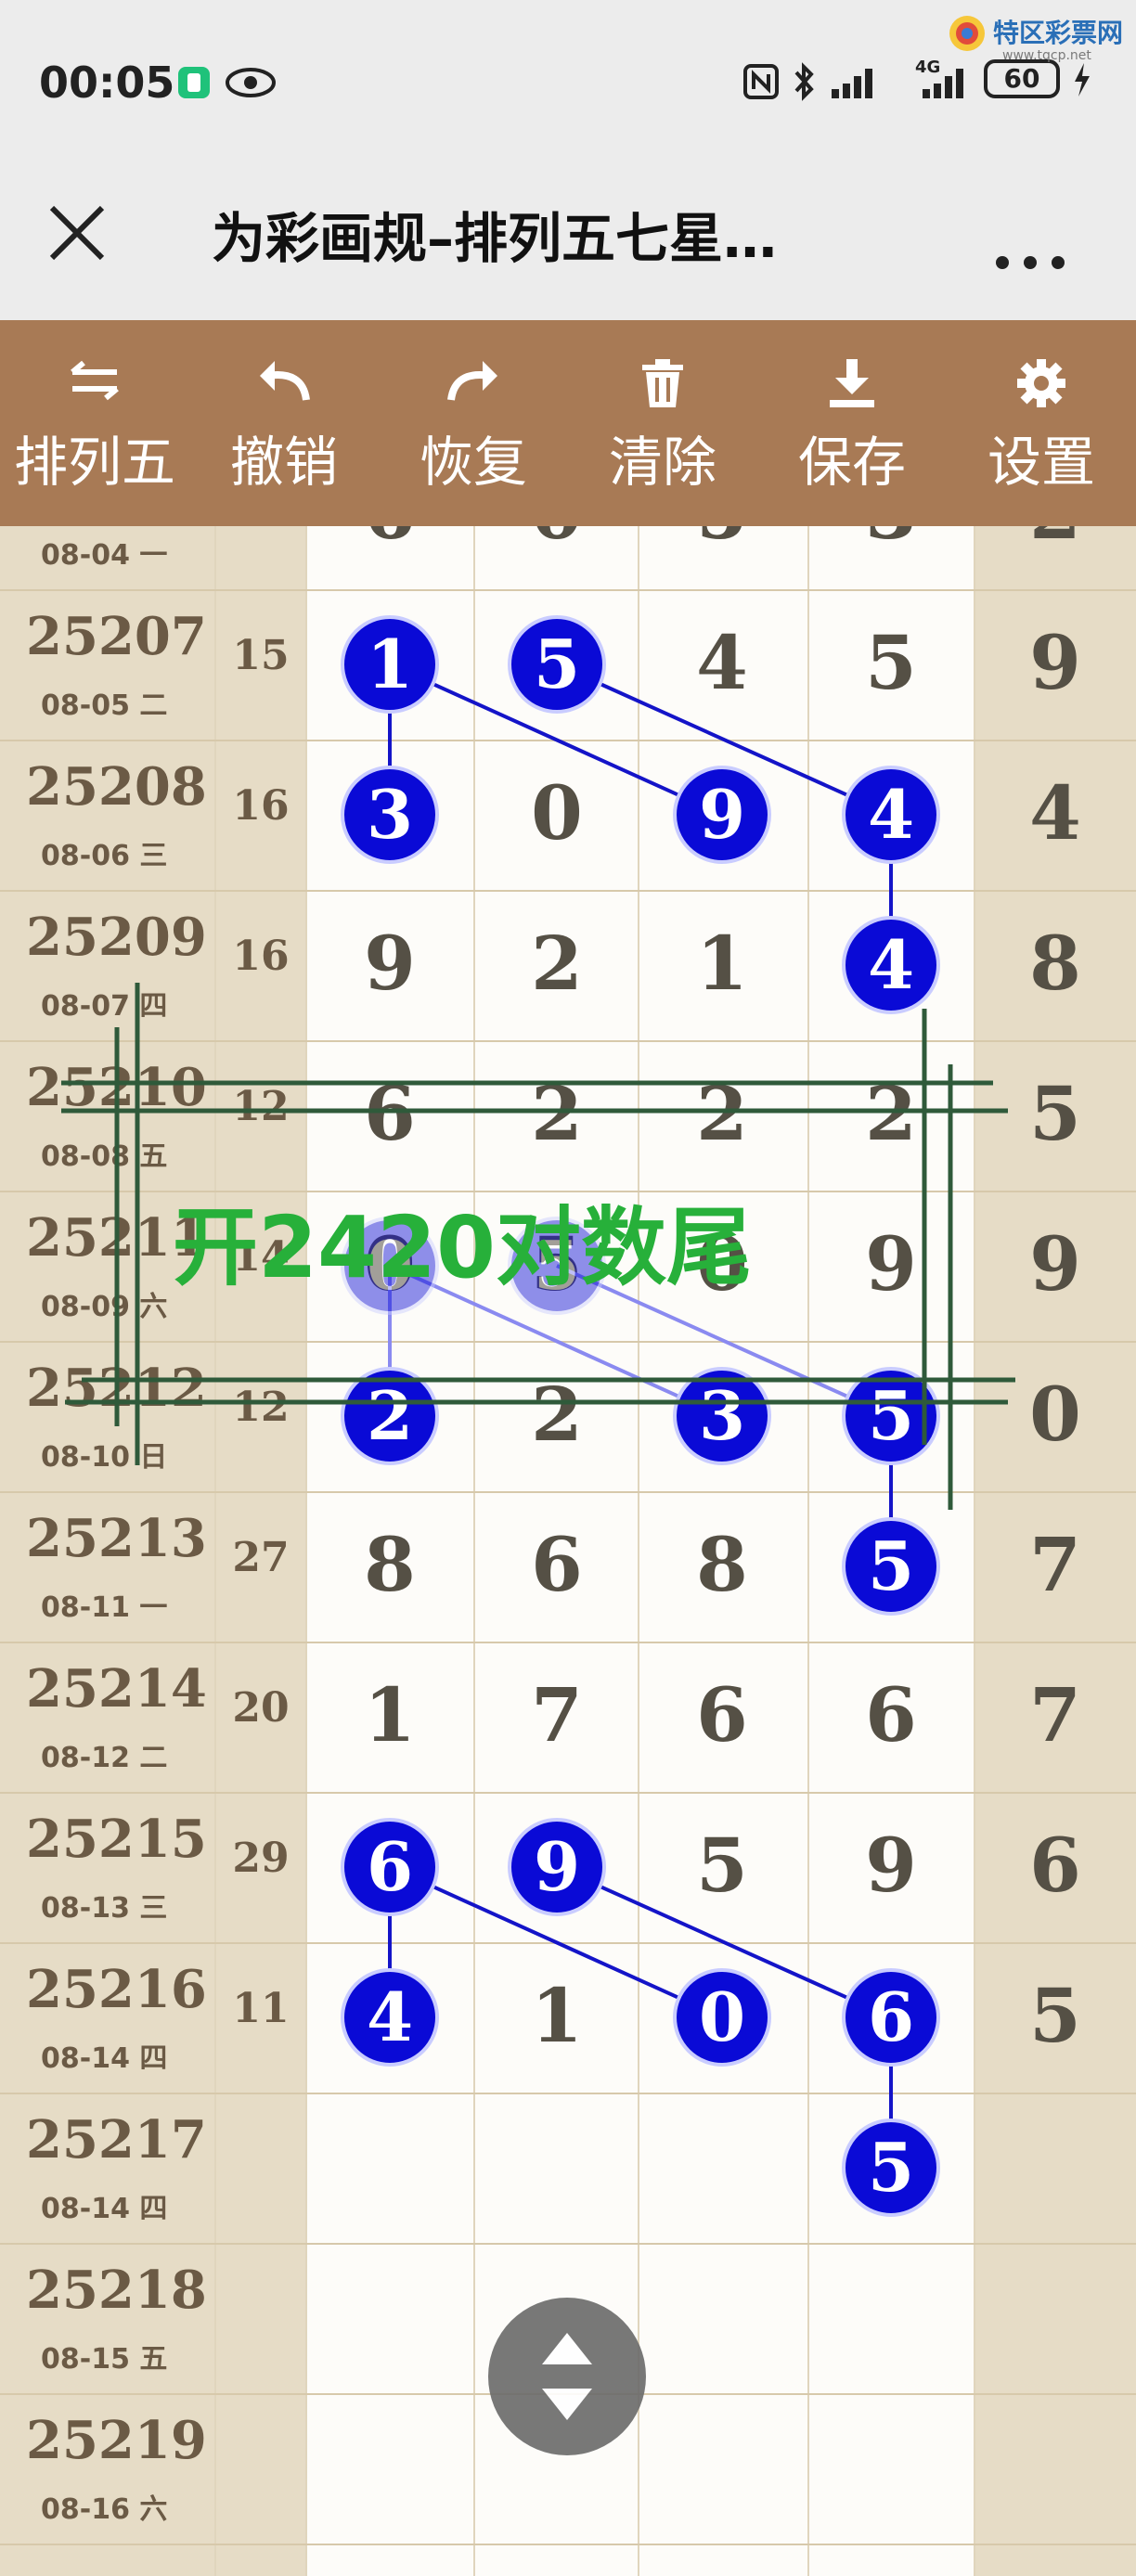 This screenshot has width=1136, height=2576. Describe the element at coordinates (285, 381) in the screenshot. I see `undo-icon` at that location.